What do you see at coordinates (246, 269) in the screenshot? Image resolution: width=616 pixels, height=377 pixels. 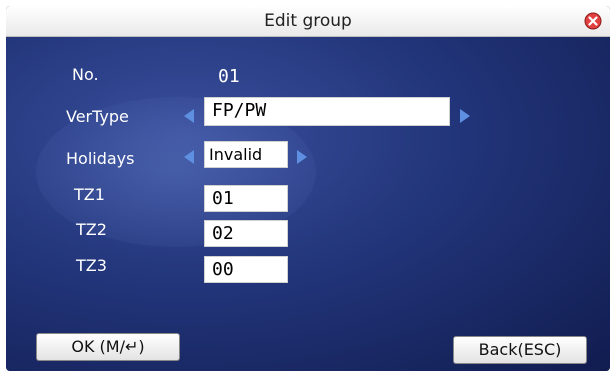 I see `tz3-field: 00` at bounding box center [246, 269].